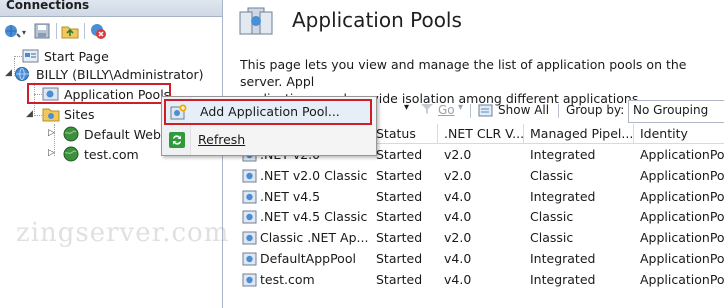 The width and height of the screenshot is (724, 308). What do you see at coordinates (42, 31) in the screenshot?
I see `save-icon` at bounding box center [42, 31].